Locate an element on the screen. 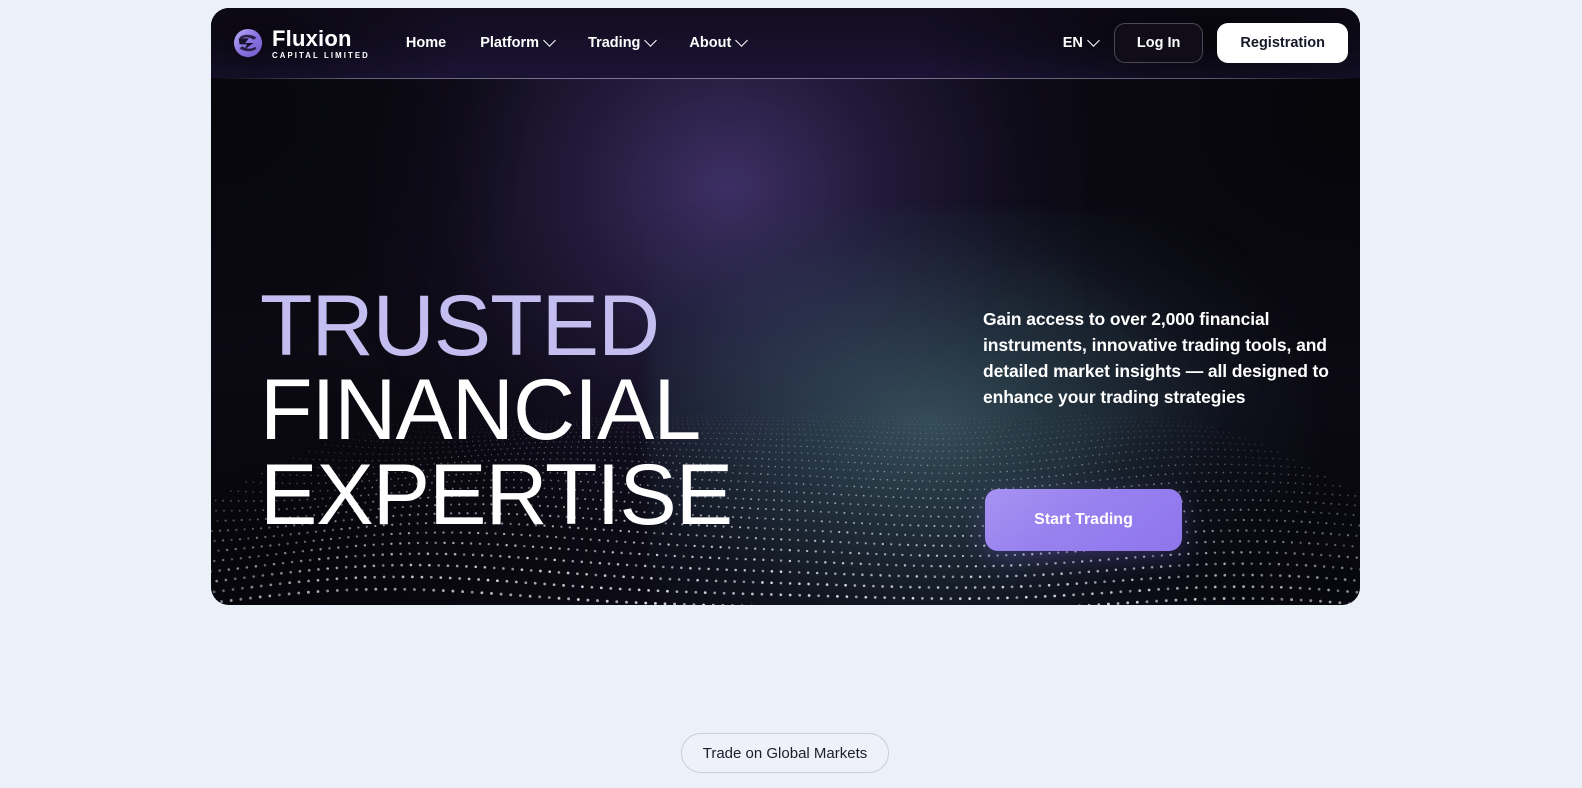 The image size is (1582, 788). logo: Fluxion CAPITAL LIMITED is located at coordinates (301, 42).